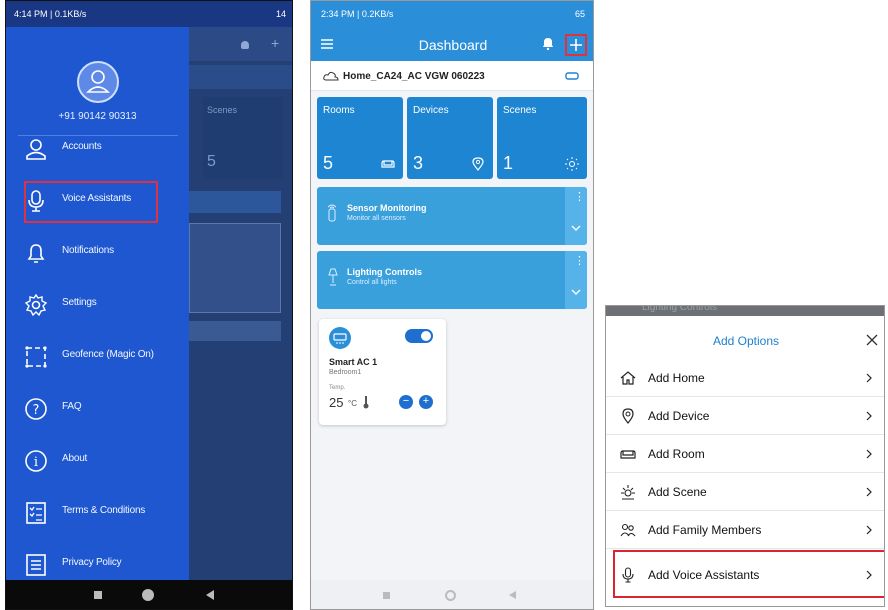 This screenshot has width=888, height=610. I want to click on menu-item-notifications: Notifications, so click(97, 253).